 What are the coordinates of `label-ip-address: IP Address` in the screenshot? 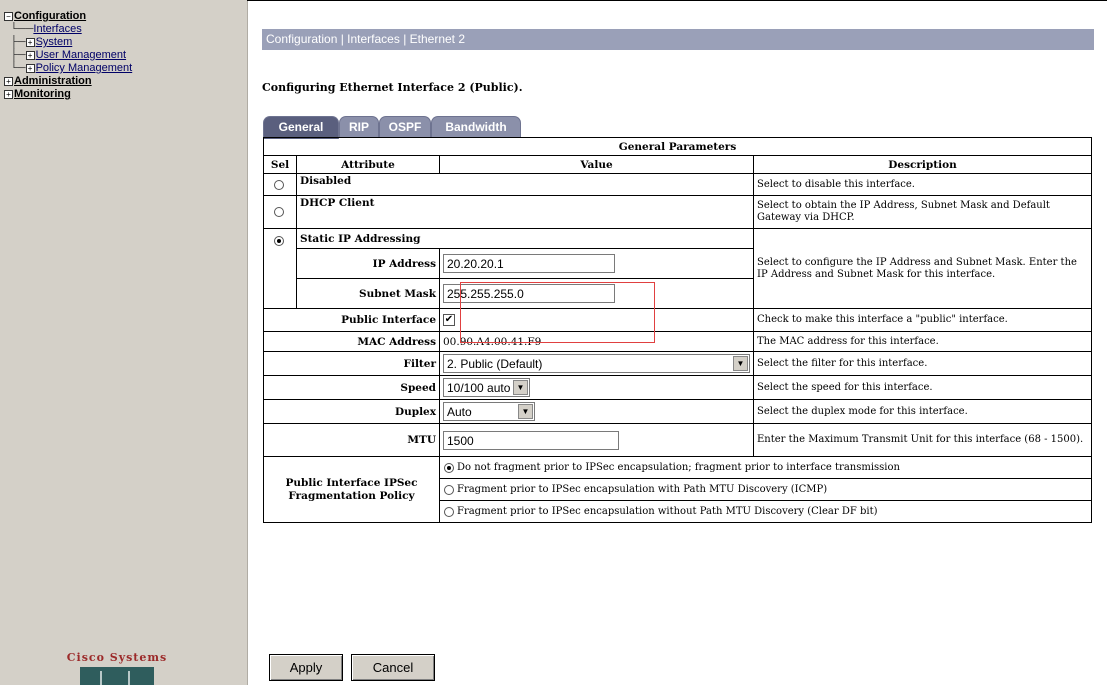 It's located at (368, 263).